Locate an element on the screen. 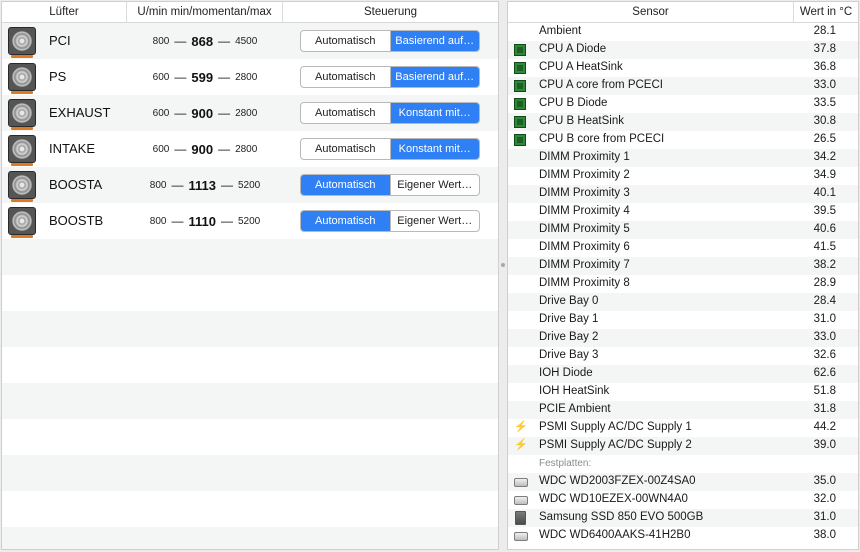 The width and height of the screenshot is (860, 552). sensor-row: Ambient 28.1 is located at coordinates (683, 32).